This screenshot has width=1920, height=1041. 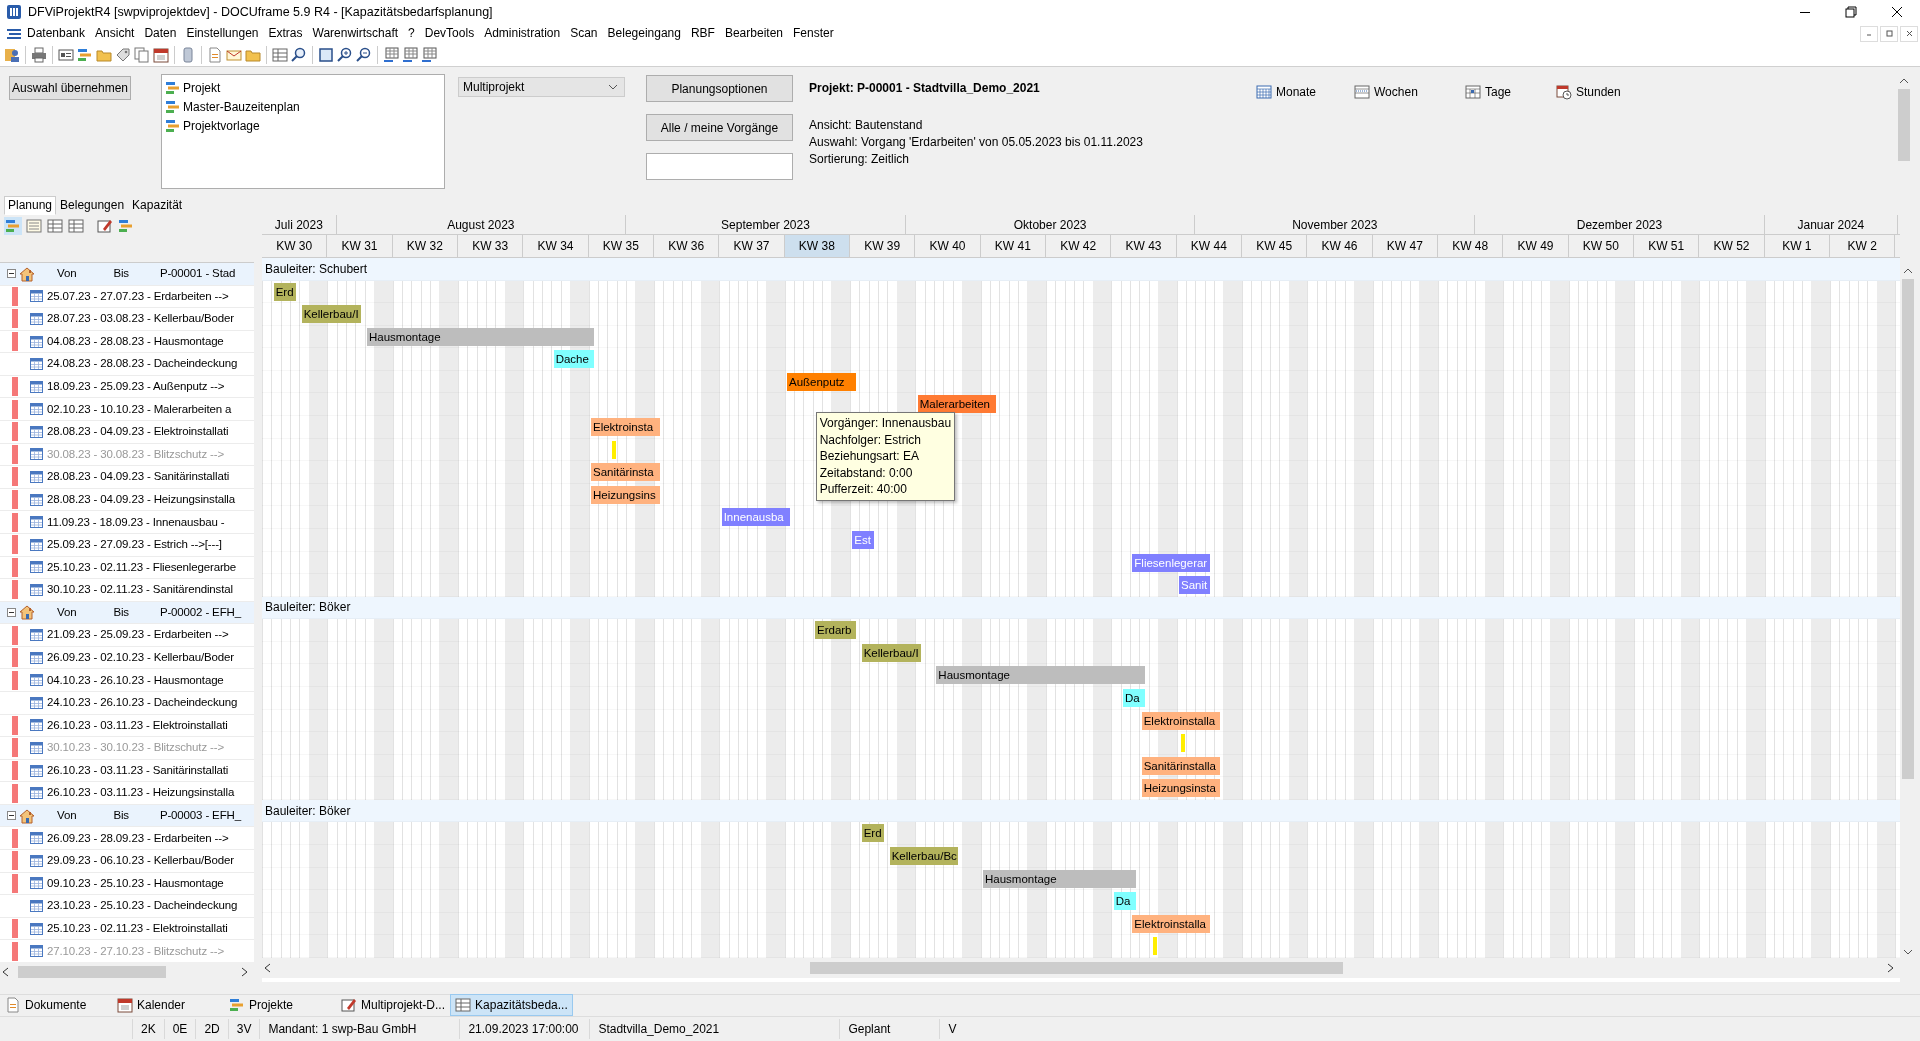 What do you see at coordinates (1869, 33) in the screenshot?
I see `mdi-minimize-button` at bounding box center [1869, 33].